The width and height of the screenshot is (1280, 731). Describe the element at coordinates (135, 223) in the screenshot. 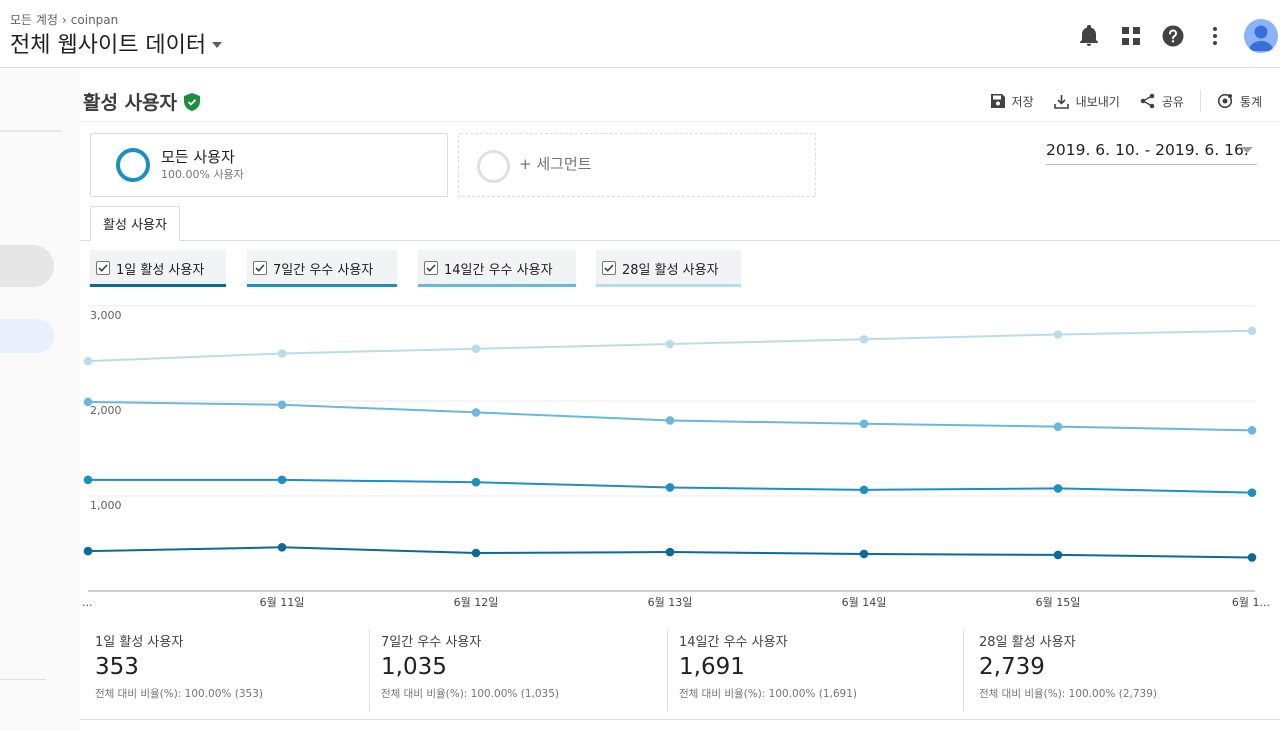

I see `tab-active-users: 활성 사용자` at that location.